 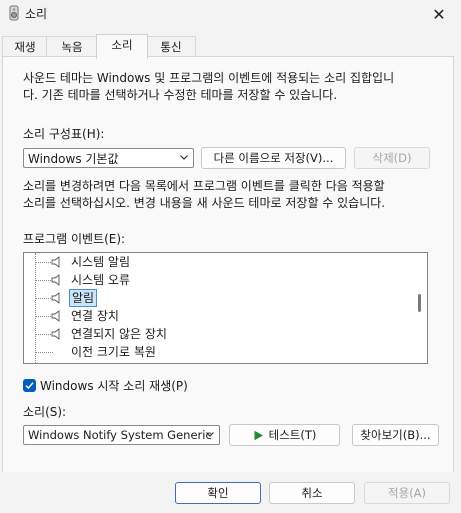 I want to click on title-bar: 소리 ✕, so click(x=230, y=14).